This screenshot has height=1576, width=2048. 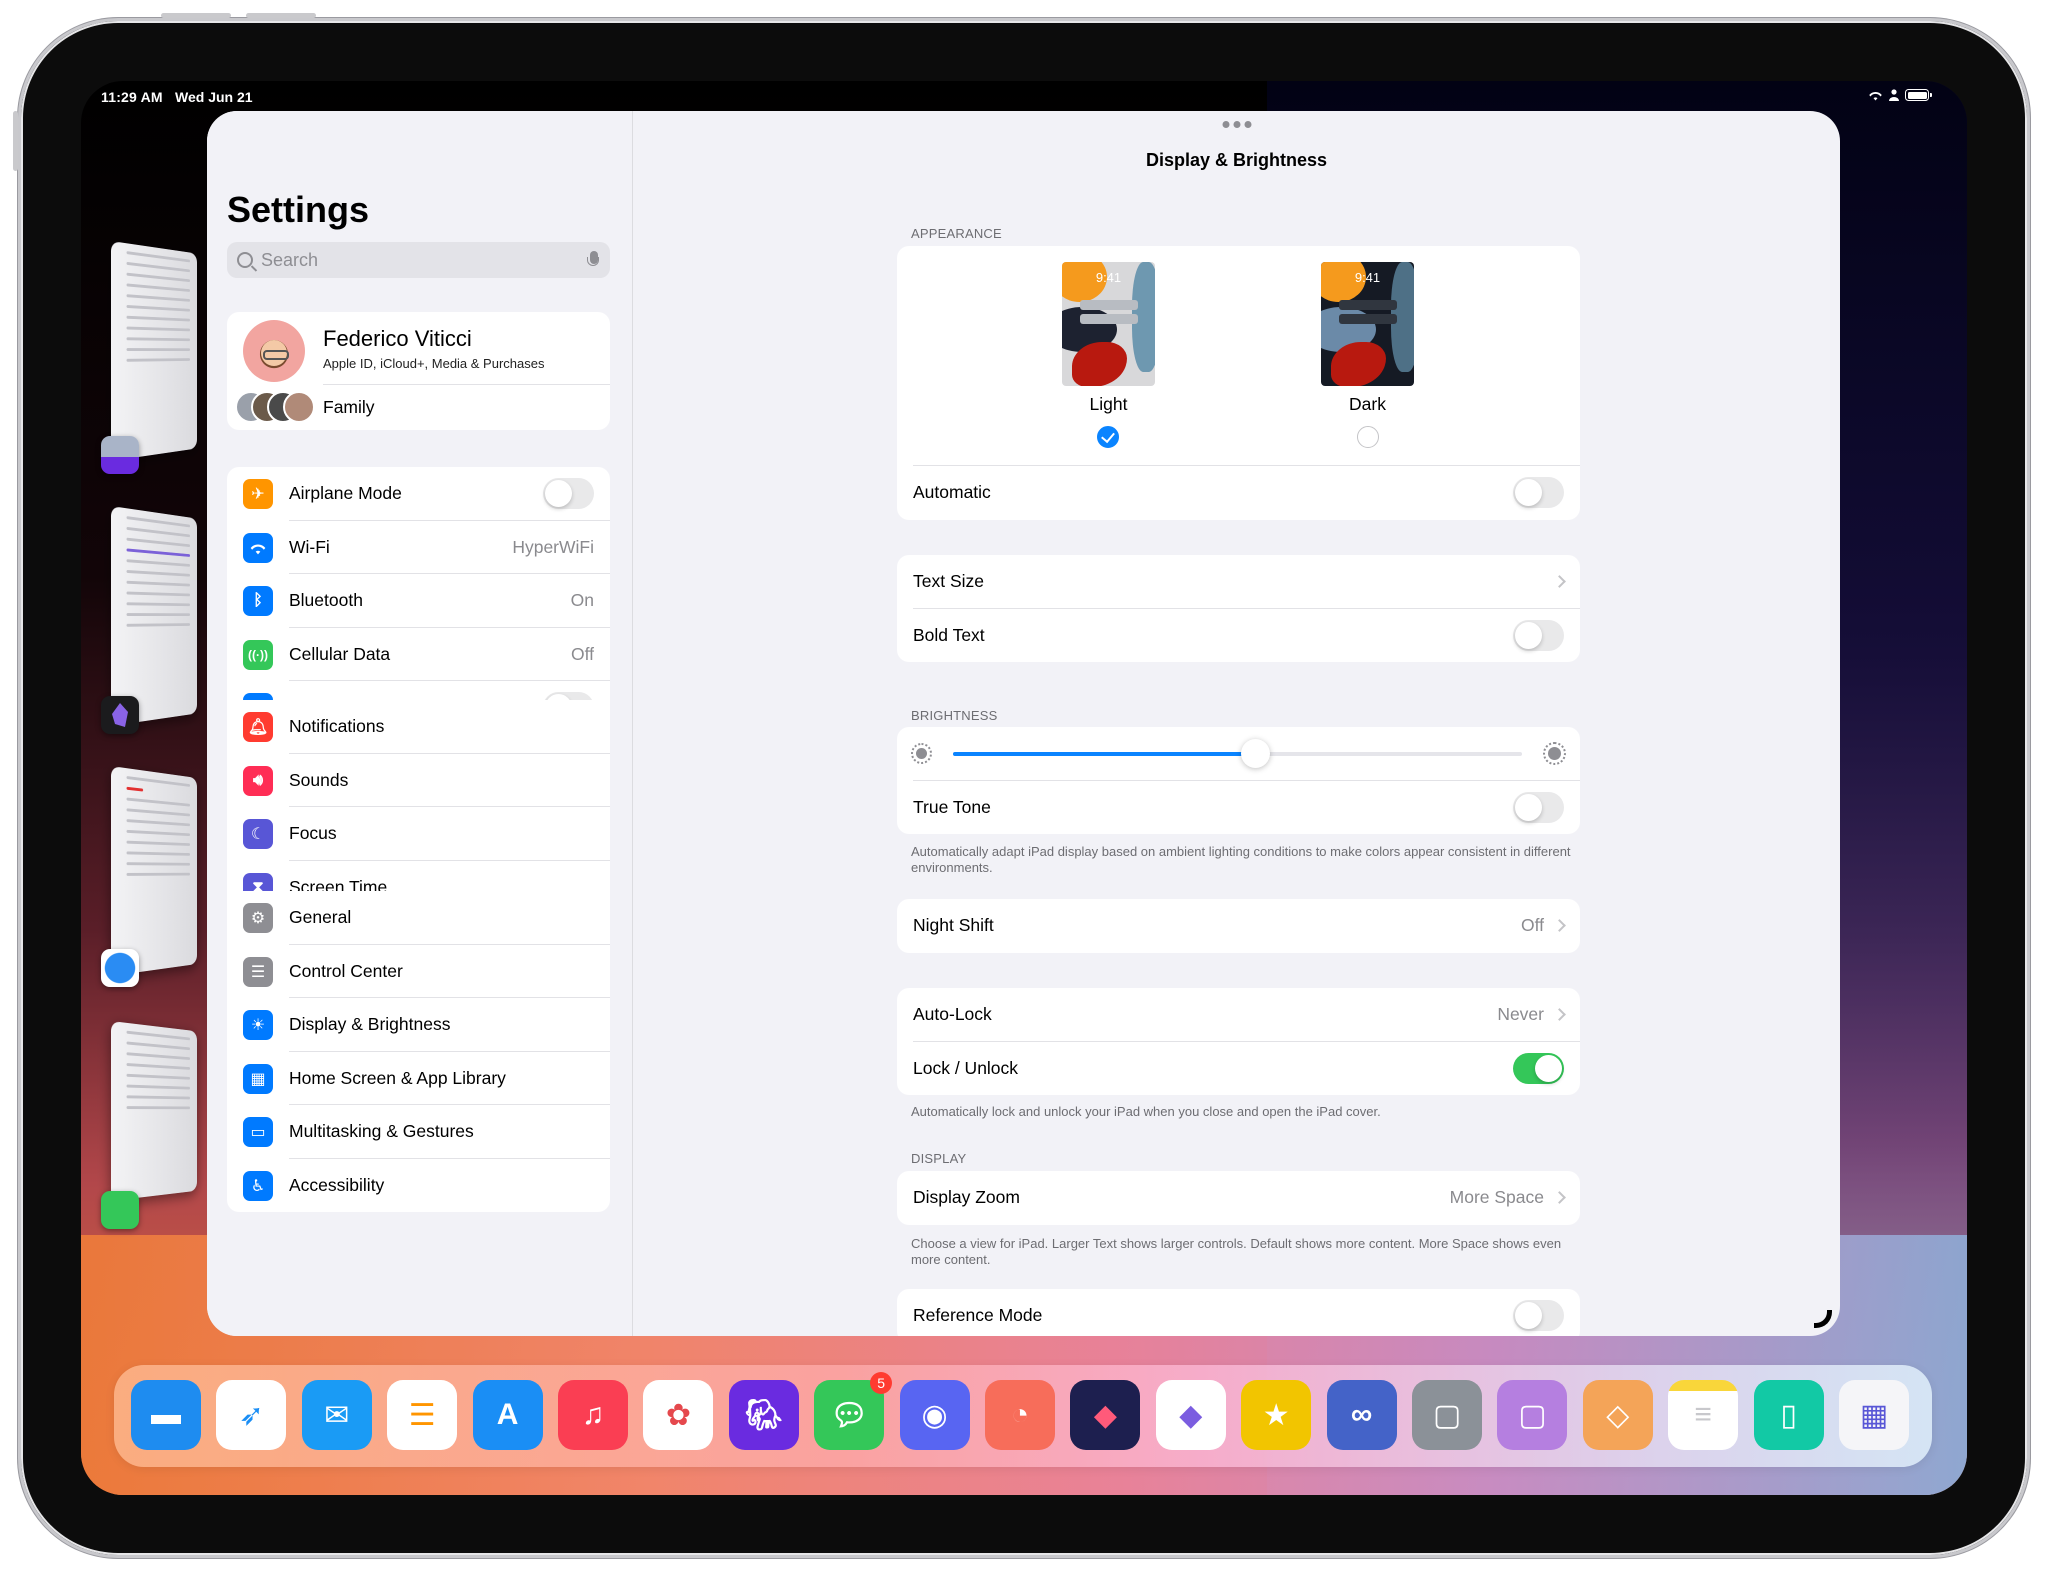 What do you see at coordinates (258, 918) in the screenshot?
I see `gear-icon: ⚙` at bounding box center [258, 918].